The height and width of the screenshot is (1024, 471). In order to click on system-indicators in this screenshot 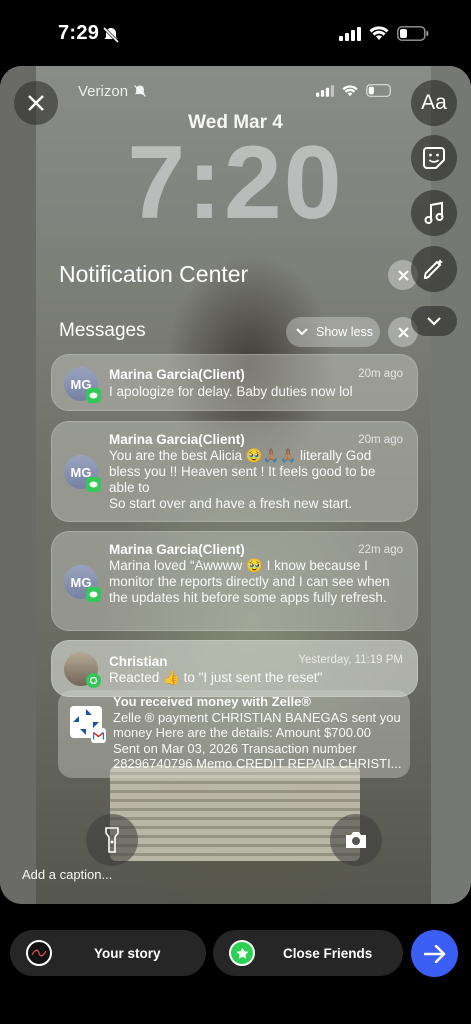, I will do `click(384, 33)`.